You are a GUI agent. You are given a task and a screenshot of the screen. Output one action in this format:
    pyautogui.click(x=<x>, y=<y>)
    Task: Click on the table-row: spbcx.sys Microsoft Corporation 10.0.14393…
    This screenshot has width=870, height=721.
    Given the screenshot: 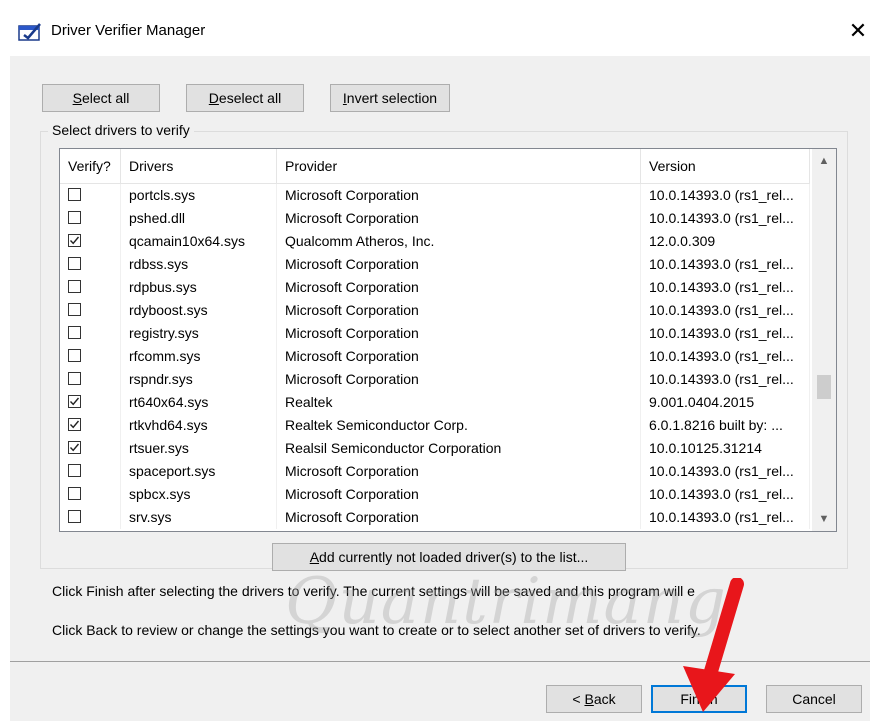 What is the action you would take?
    pyautogui.click(x=435, y=494)
    